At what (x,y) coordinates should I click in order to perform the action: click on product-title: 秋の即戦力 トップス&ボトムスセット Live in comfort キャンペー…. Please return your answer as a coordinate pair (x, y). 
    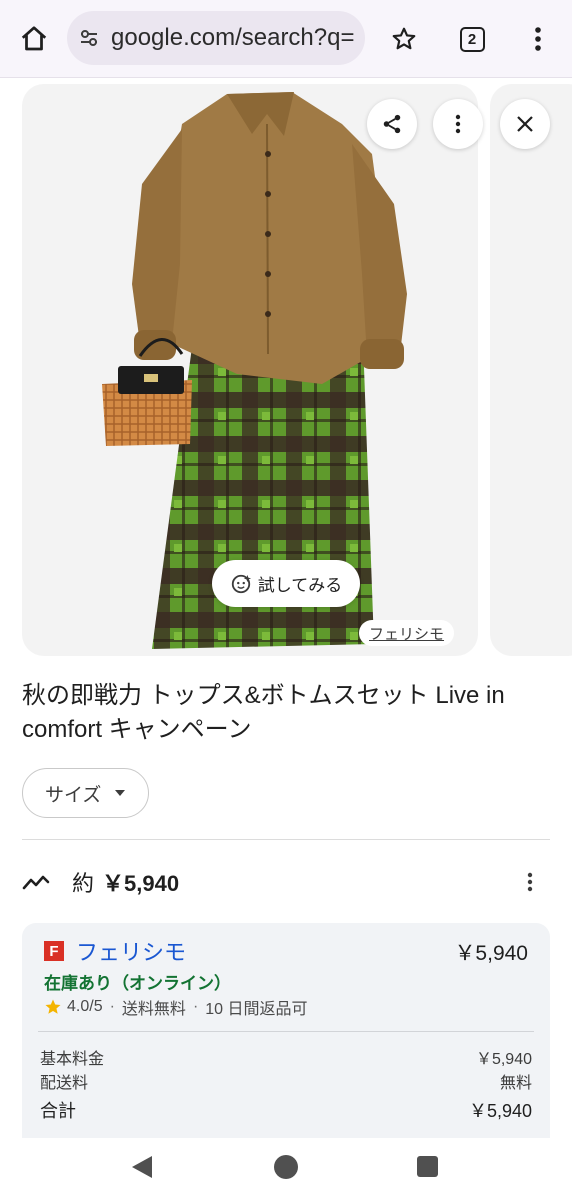
    Looking at the image, I should click on (263, 712).